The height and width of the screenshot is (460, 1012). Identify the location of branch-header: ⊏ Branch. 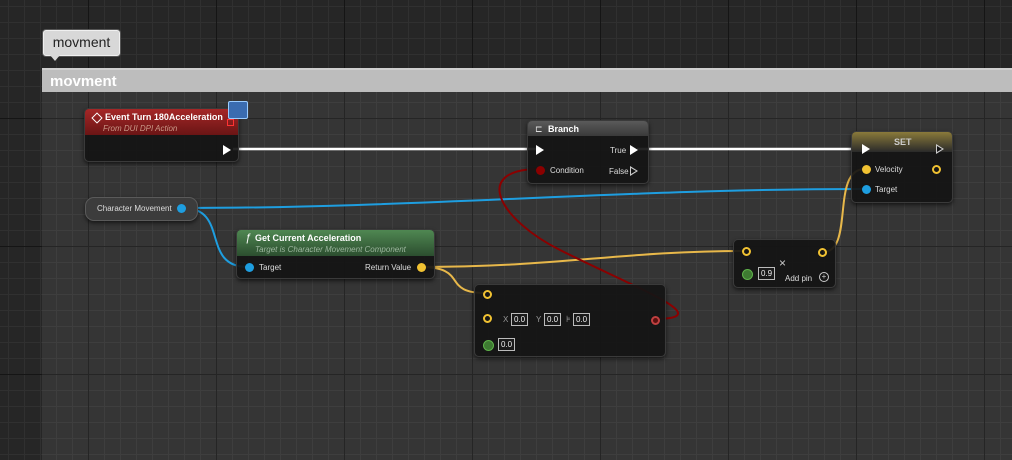
(588, 128).